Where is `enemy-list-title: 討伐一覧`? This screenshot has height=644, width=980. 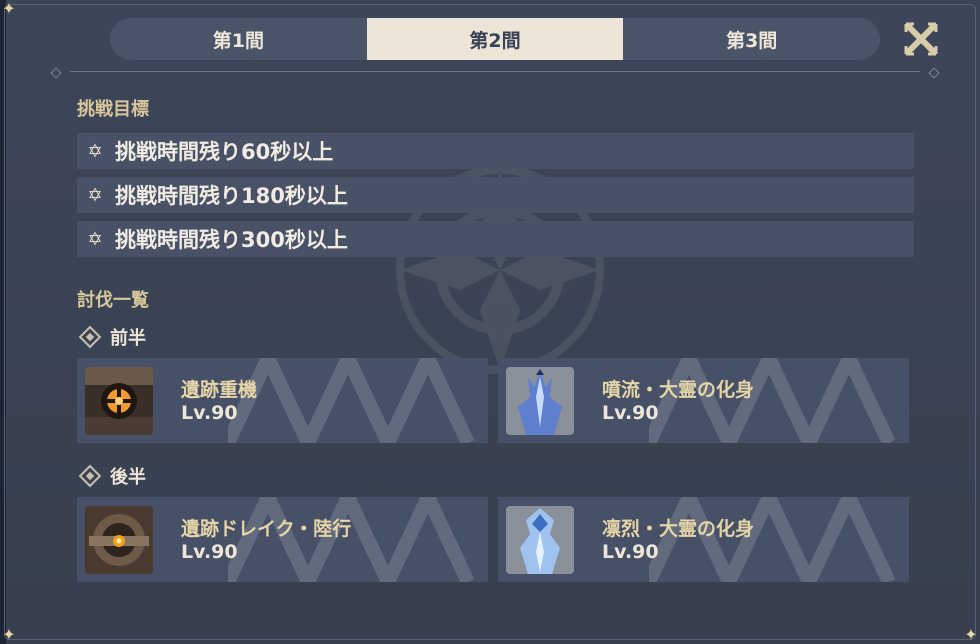 enemy-list-title: 討伐一覧 is located at coordinates (113, 300).